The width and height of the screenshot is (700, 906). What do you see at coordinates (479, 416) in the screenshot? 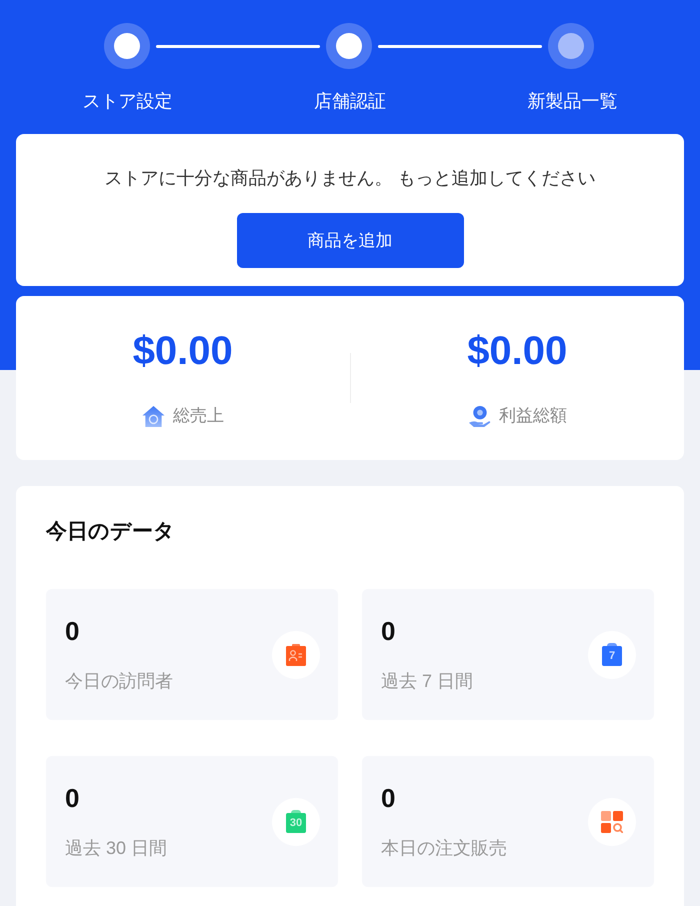
I see `hand-coin-icon` at bounding box center [479, 416].